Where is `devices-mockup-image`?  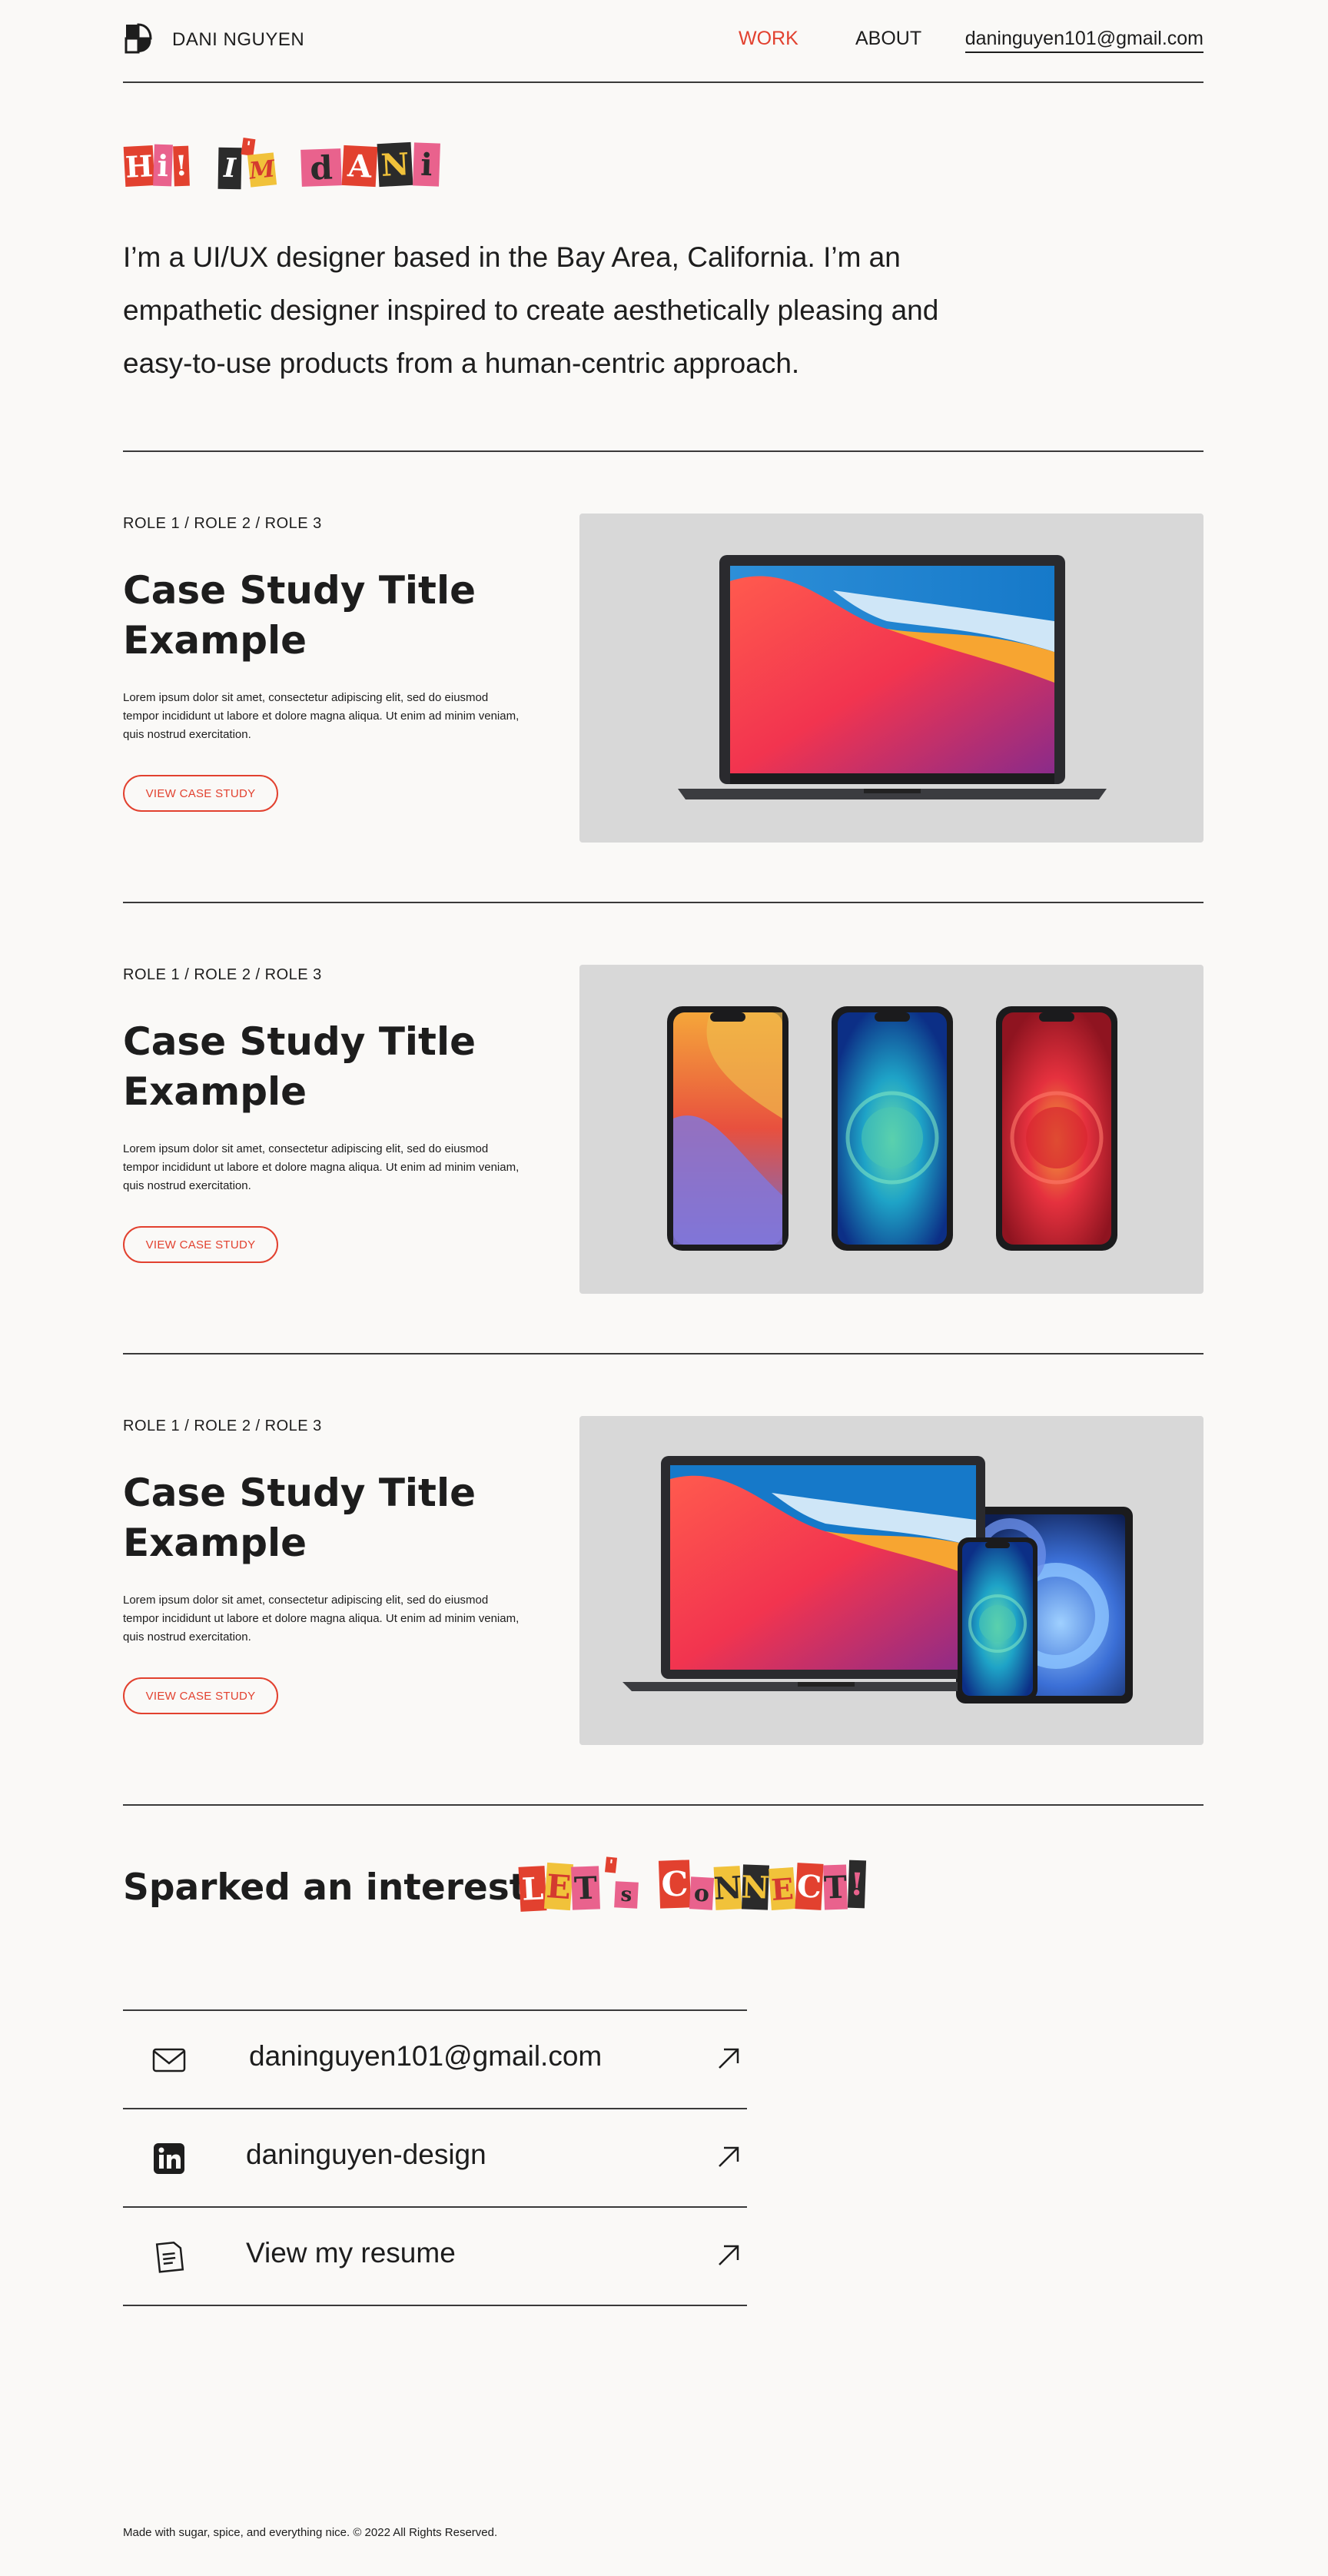 devices-mockup-image is located at coordinates (891, 1580).